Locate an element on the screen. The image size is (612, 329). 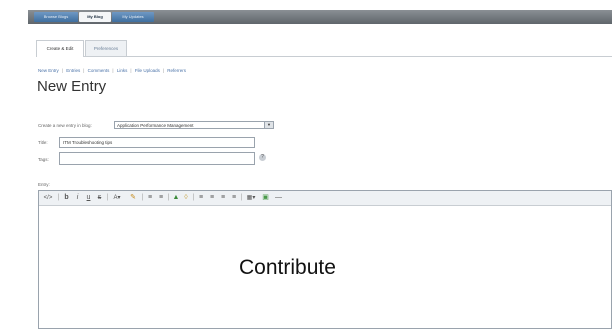
align-center-icon: ≡ is located at coordinates (212, 198).